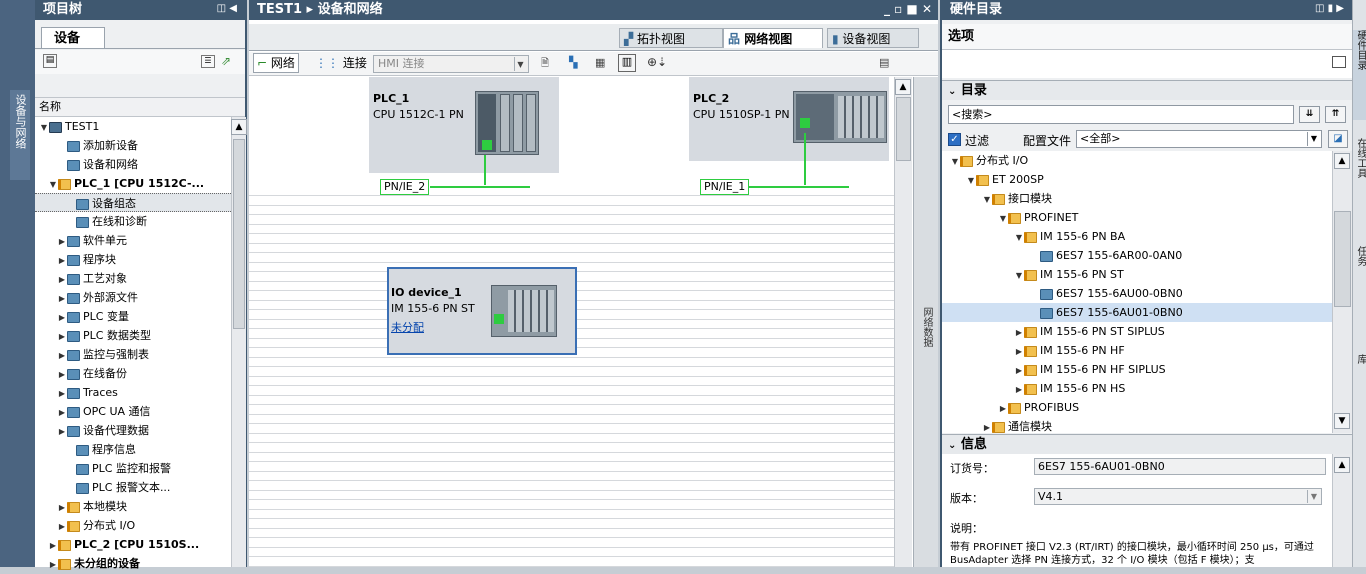 Image resolution: width=1366 pixels, height=574 pixels. What do you see at coordinates (73, 38) in the screenshot?
I see `tab-devices: 设备` at bounding box center [73, 38].